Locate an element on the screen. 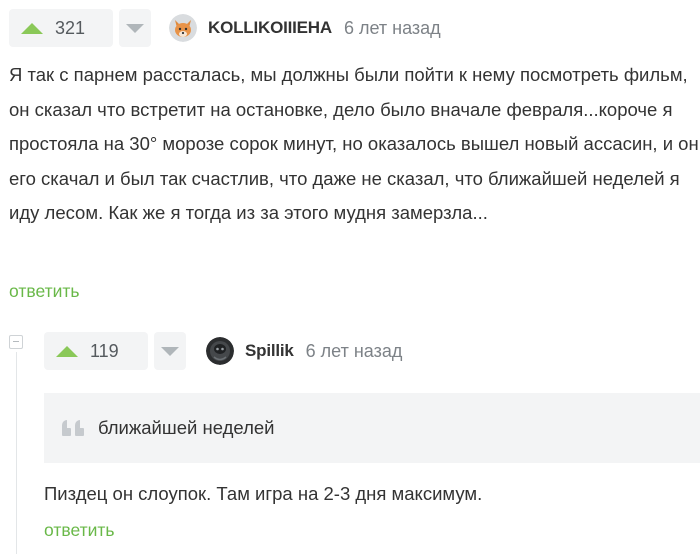 This screenshot has width=700, height=554. collapse-thread-button is located at coordinates (16, 342).